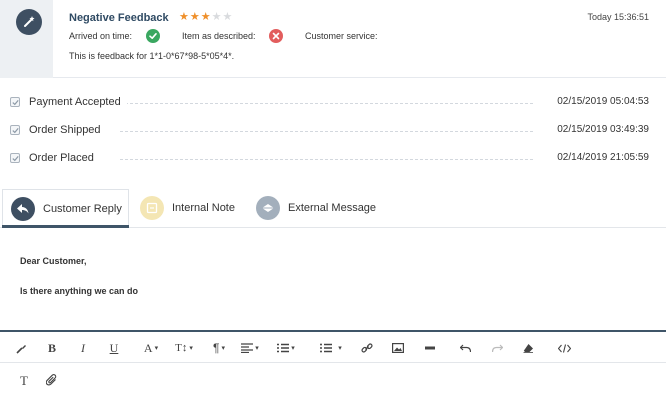 The width and height of the screenshot is (666, 394). What do you see at coordinates (52, 380) in the screenshot?
I see `attachment-icon` at bounding box center [52, 380].